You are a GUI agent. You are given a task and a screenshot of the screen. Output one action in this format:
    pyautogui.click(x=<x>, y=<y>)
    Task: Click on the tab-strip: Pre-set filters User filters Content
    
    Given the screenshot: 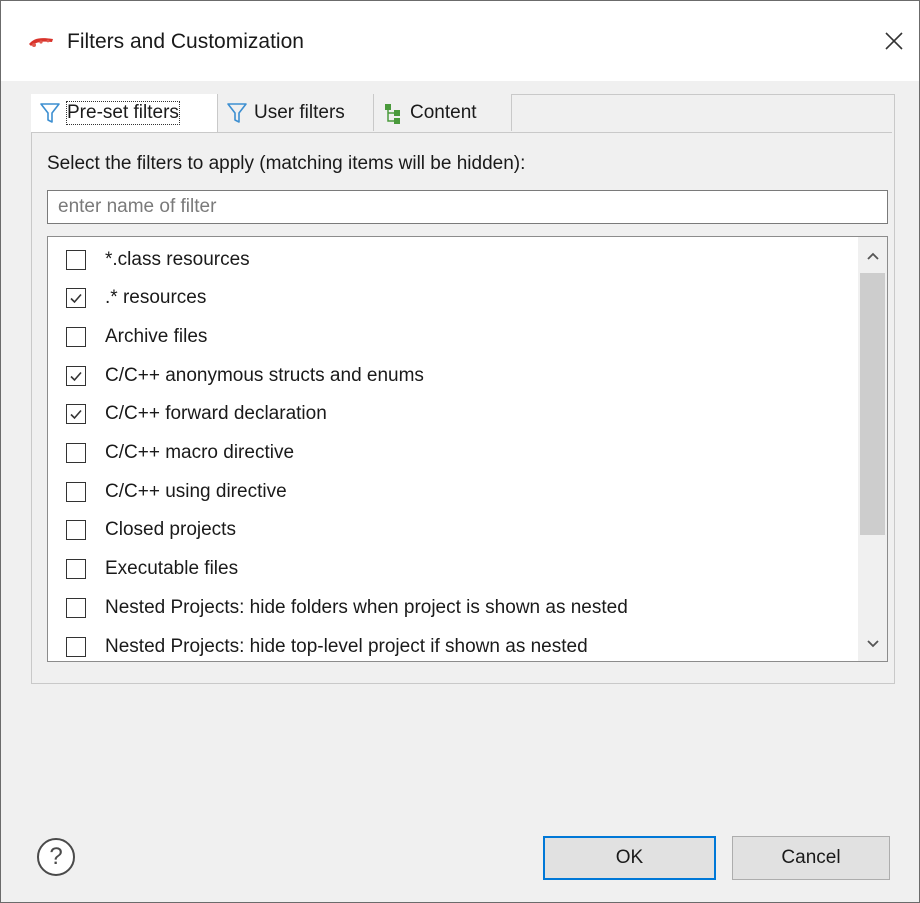 What is the action you would take?
    pyautogui.click(x=462, y=113)
    